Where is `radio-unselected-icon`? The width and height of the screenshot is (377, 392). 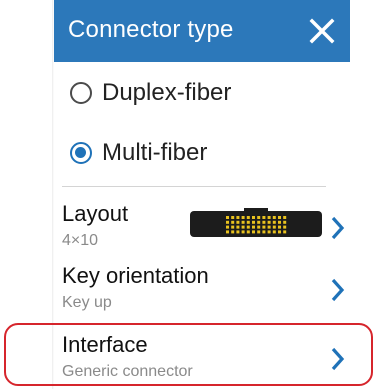 radio-unselected-icon is located at coordinates (81, 93).